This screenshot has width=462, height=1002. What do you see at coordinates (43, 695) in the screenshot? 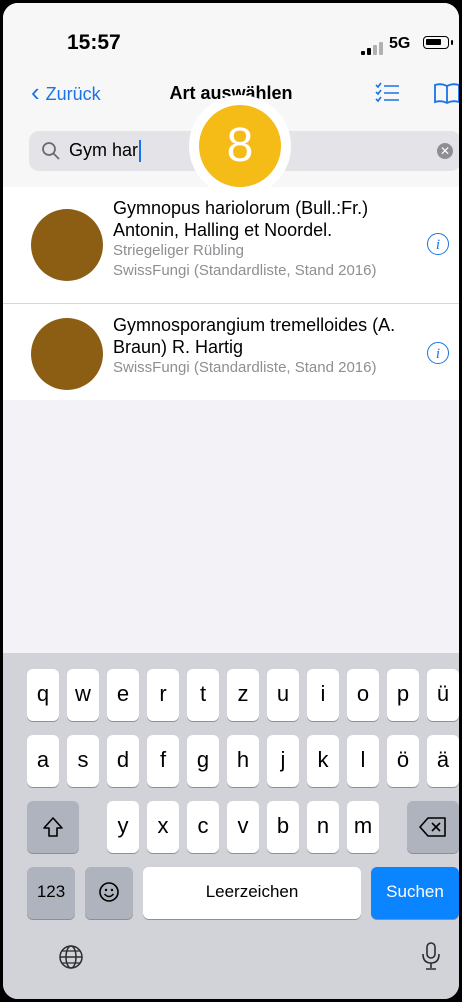
I see `key-q: q` at bounding box center [43, 695].